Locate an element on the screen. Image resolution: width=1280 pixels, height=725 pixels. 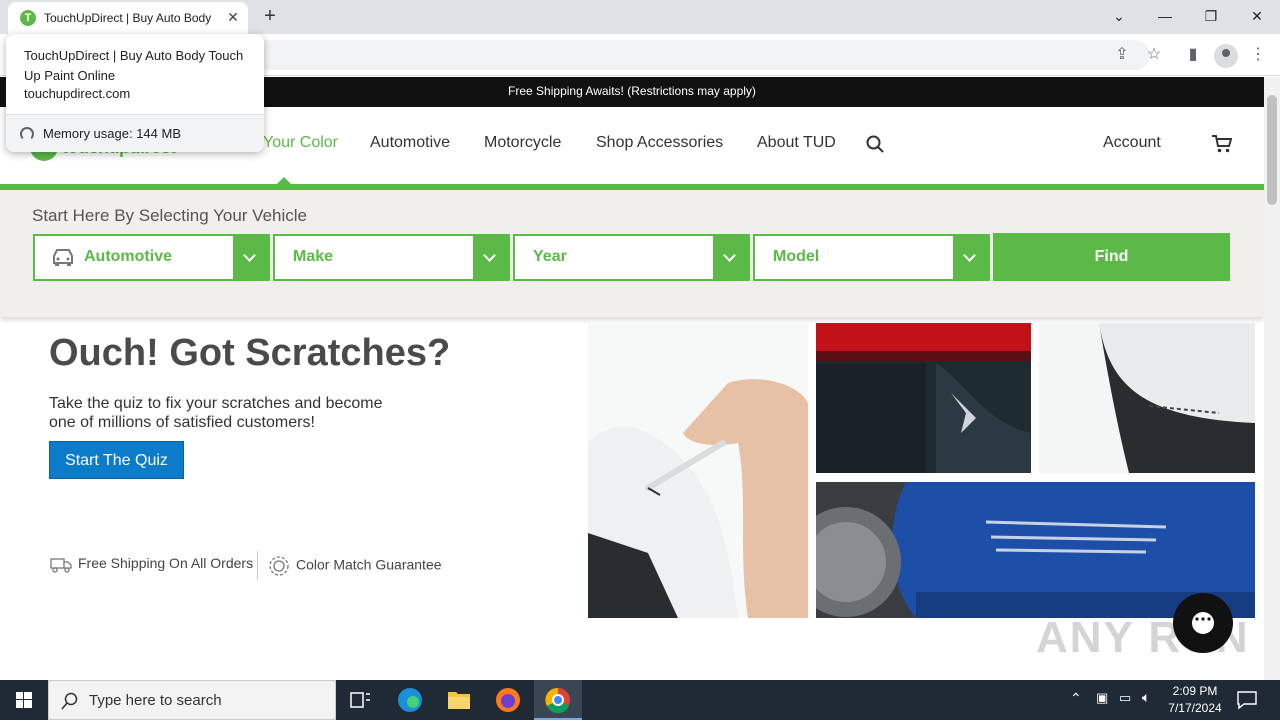
menu-icon: ⋮ is located at coordinates (1258, 55).